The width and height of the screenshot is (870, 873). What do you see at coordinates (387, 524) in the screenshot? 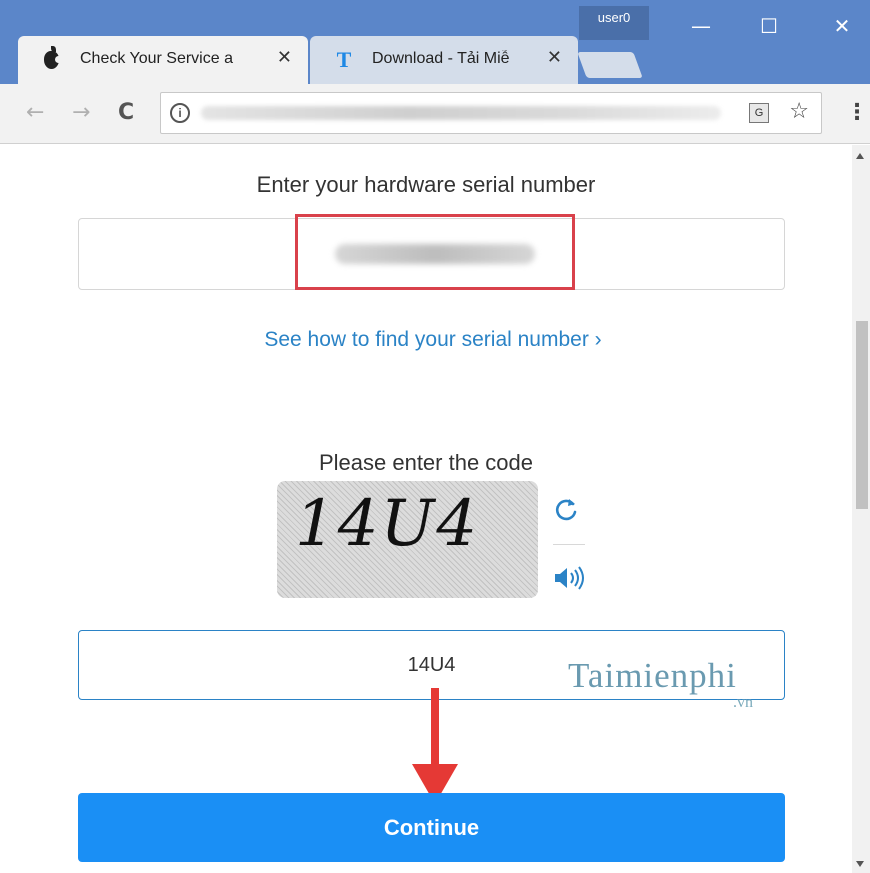
I see `captcha-text: 14U4` at bounding box center [387, 524].